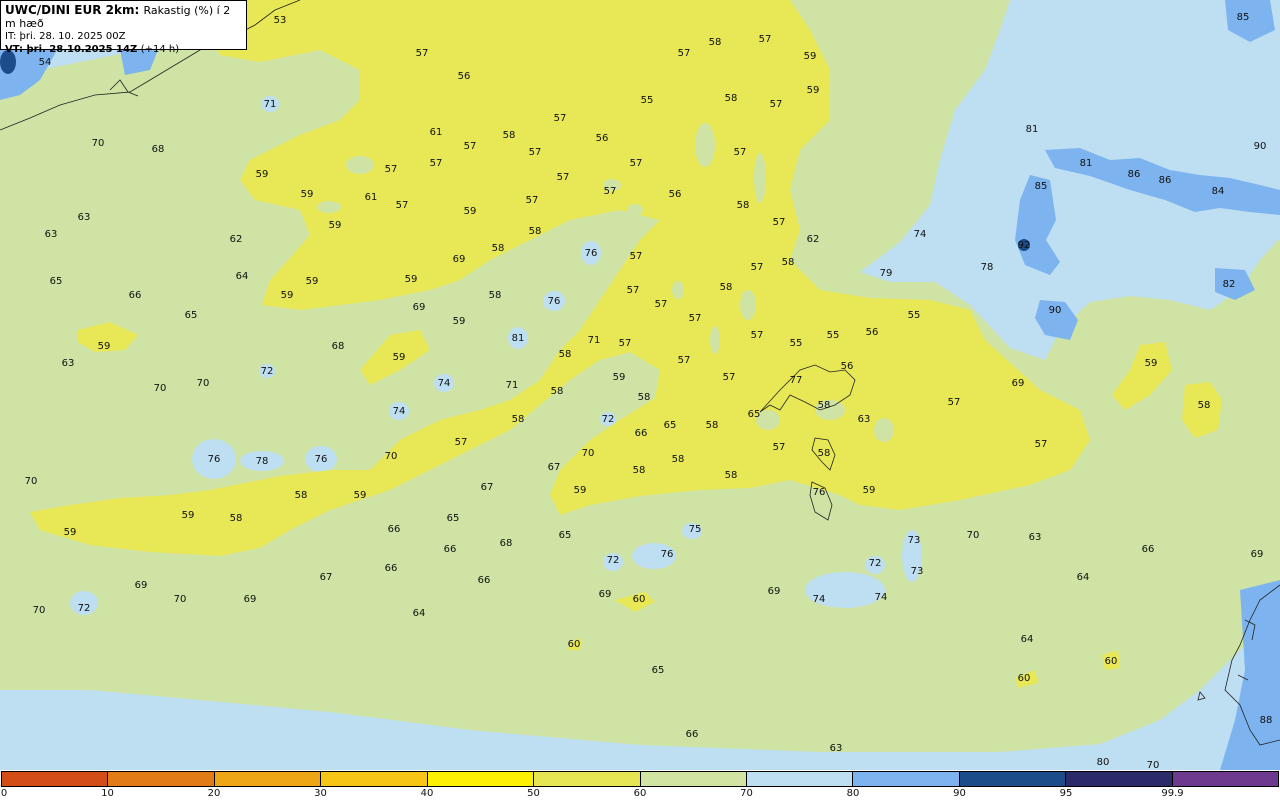 The image size is (1280, 802). Describe the element at coordinates (160, 49) in the screenshot. I see `lead-time: (+14 h)` at that location.